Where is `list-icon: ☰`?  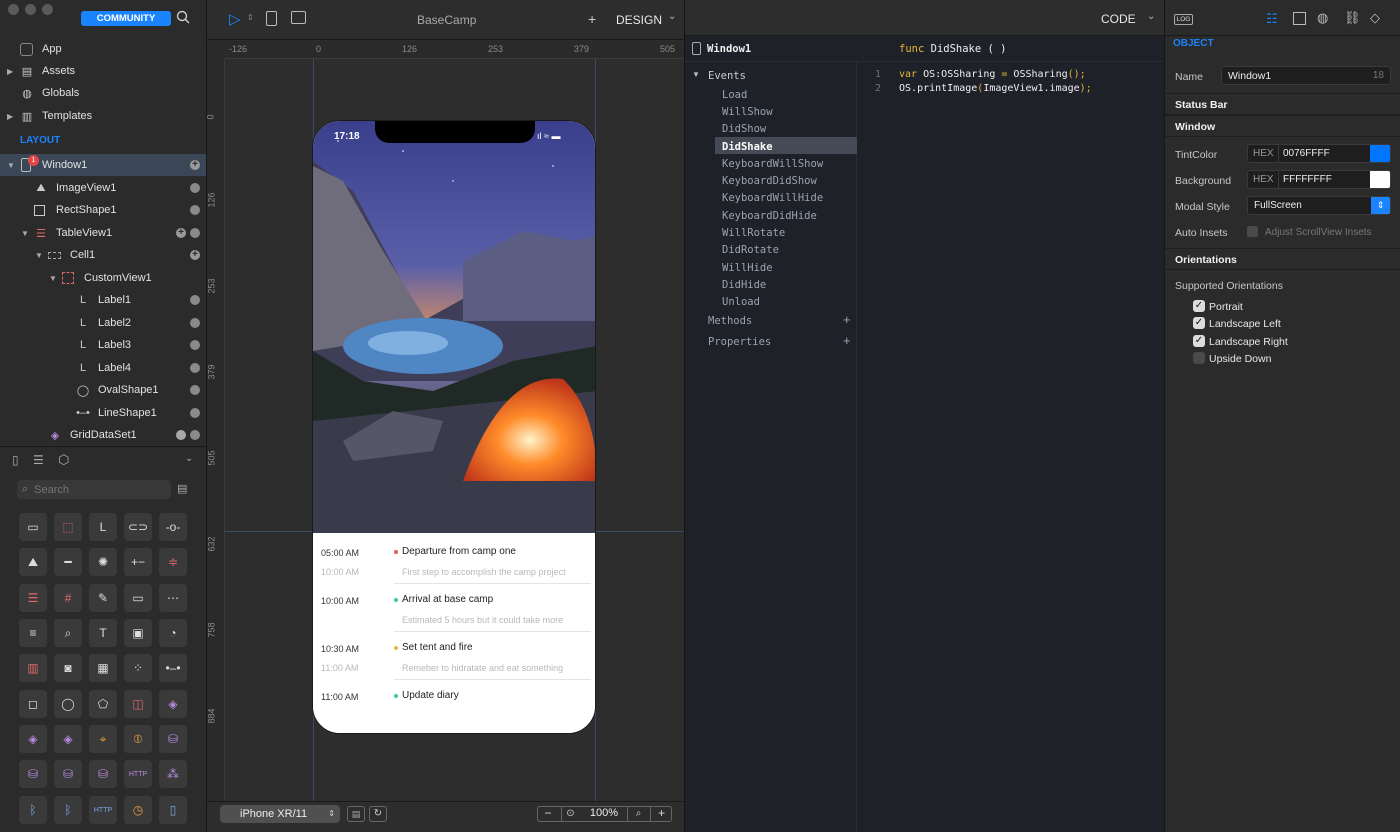
list-icon: ☰ is located at coordinates (38, 460).